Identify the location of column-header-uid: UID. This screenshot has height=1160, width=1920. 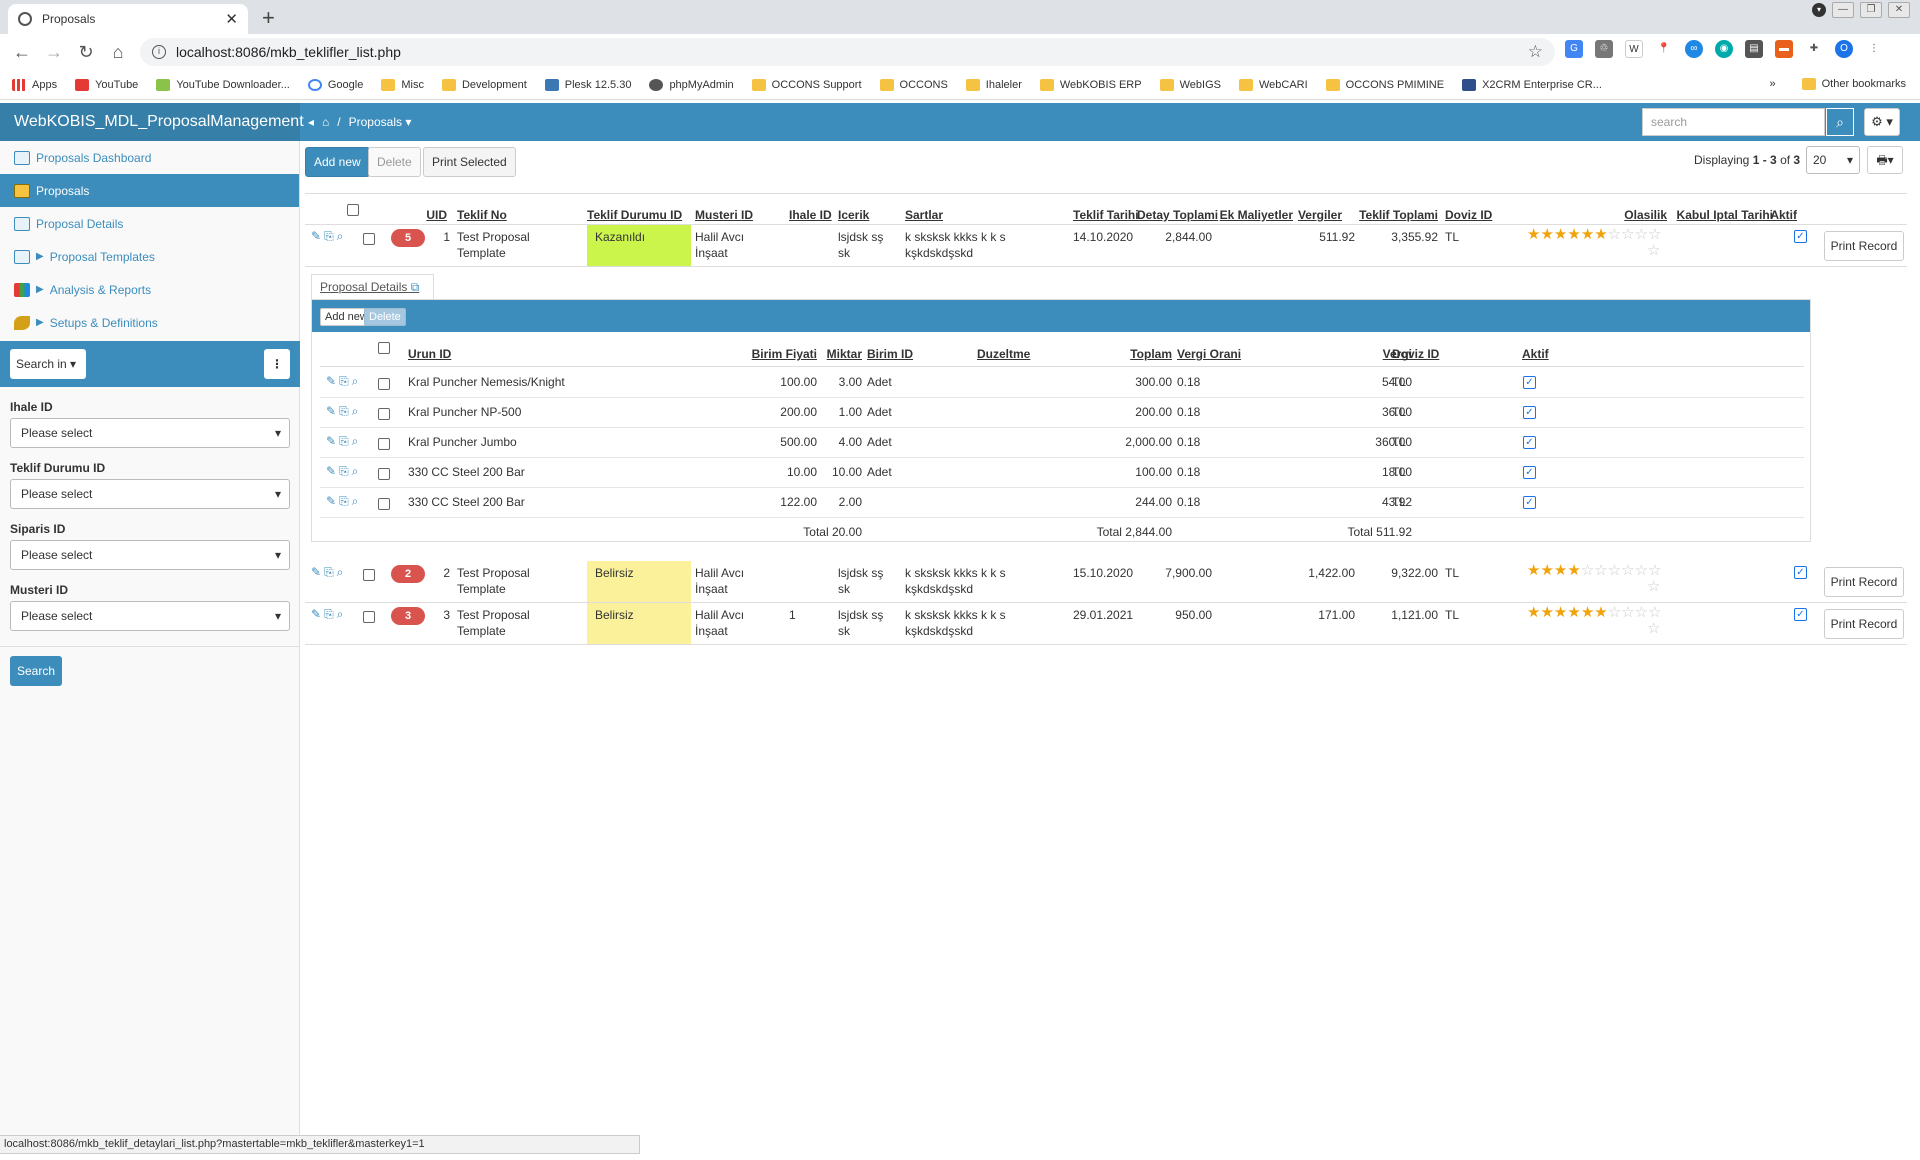
(421, 215).